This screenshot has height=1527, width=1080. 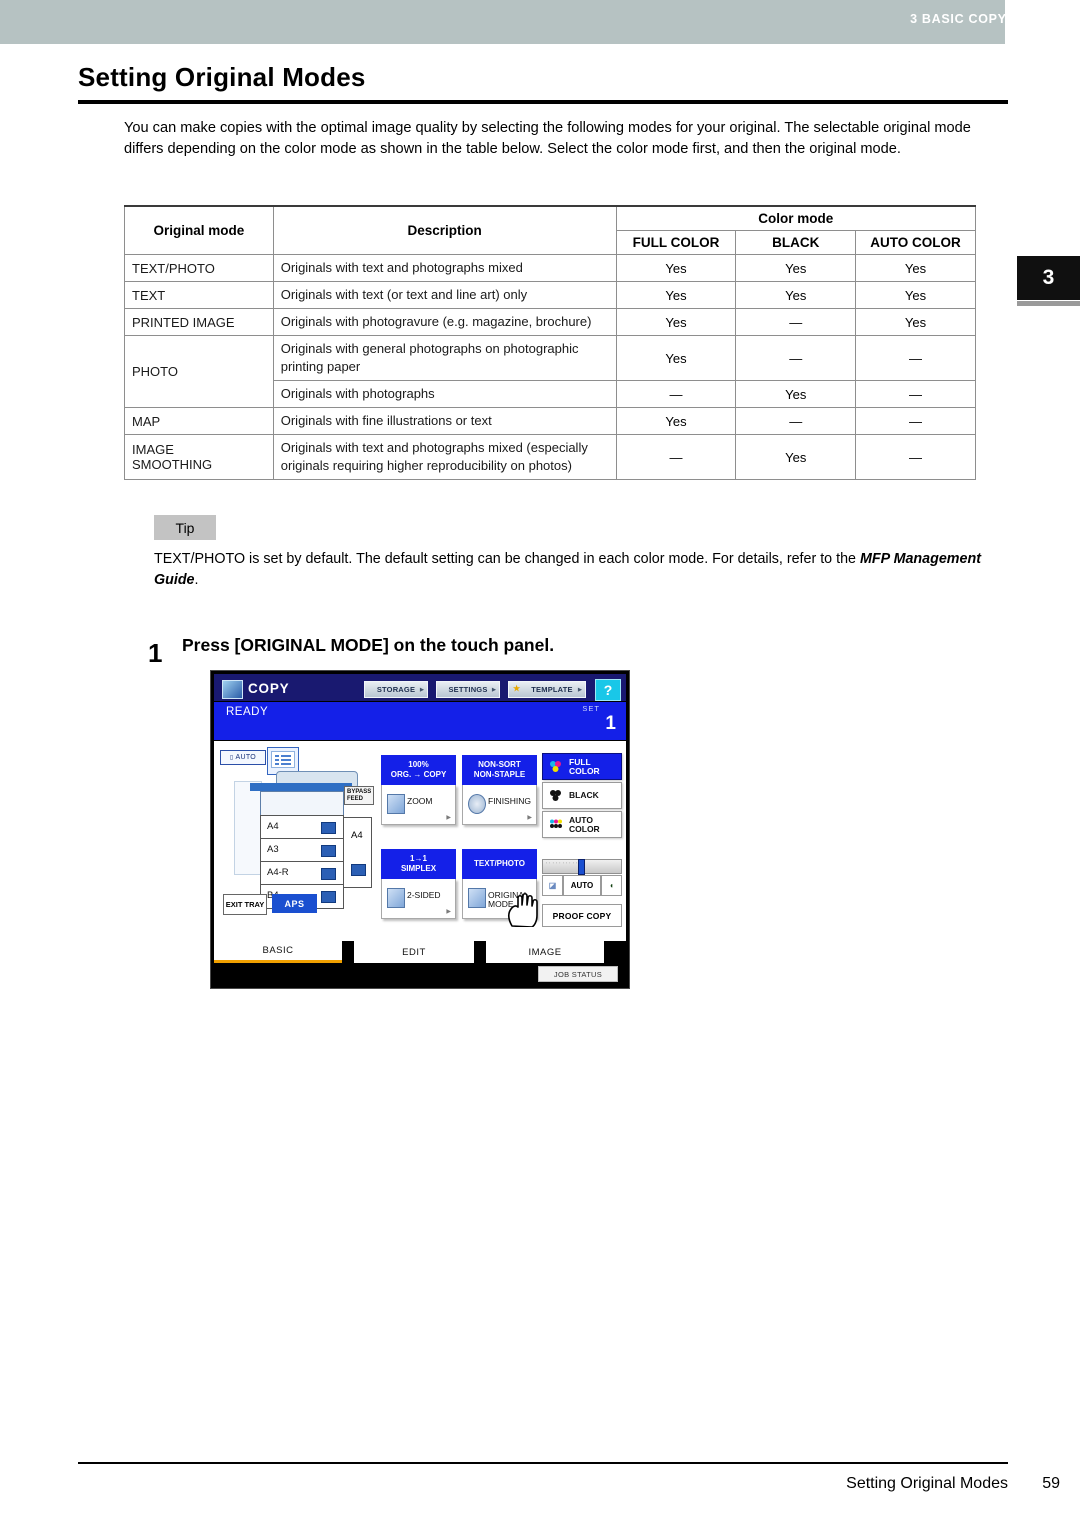 What do you see at coordinates (396, 898) in the screenshot?
I see `two-sided-icon` at bounding box center [396, 898].